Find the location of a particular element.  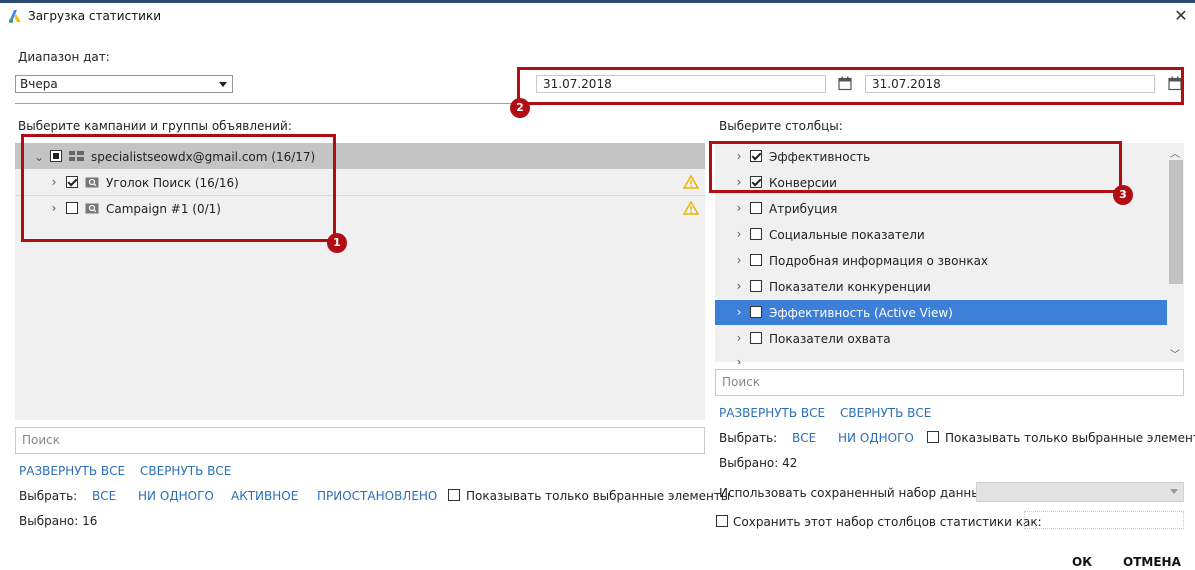

section-divider is located at coordinates (266, 103).